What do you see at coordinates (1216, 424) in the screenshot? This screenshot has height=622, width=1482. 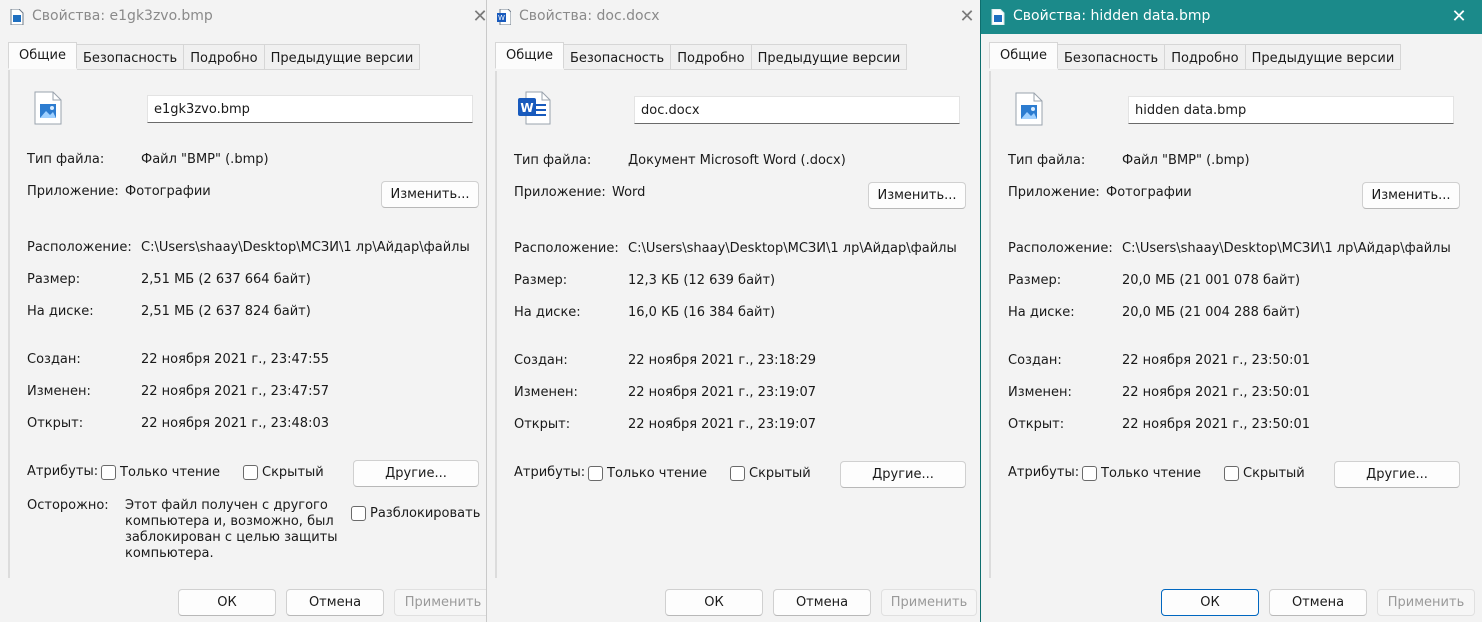 I see `accessed-value: 22 ноября 2021 г., 23:50:01` at bounding box center [1216, 424].